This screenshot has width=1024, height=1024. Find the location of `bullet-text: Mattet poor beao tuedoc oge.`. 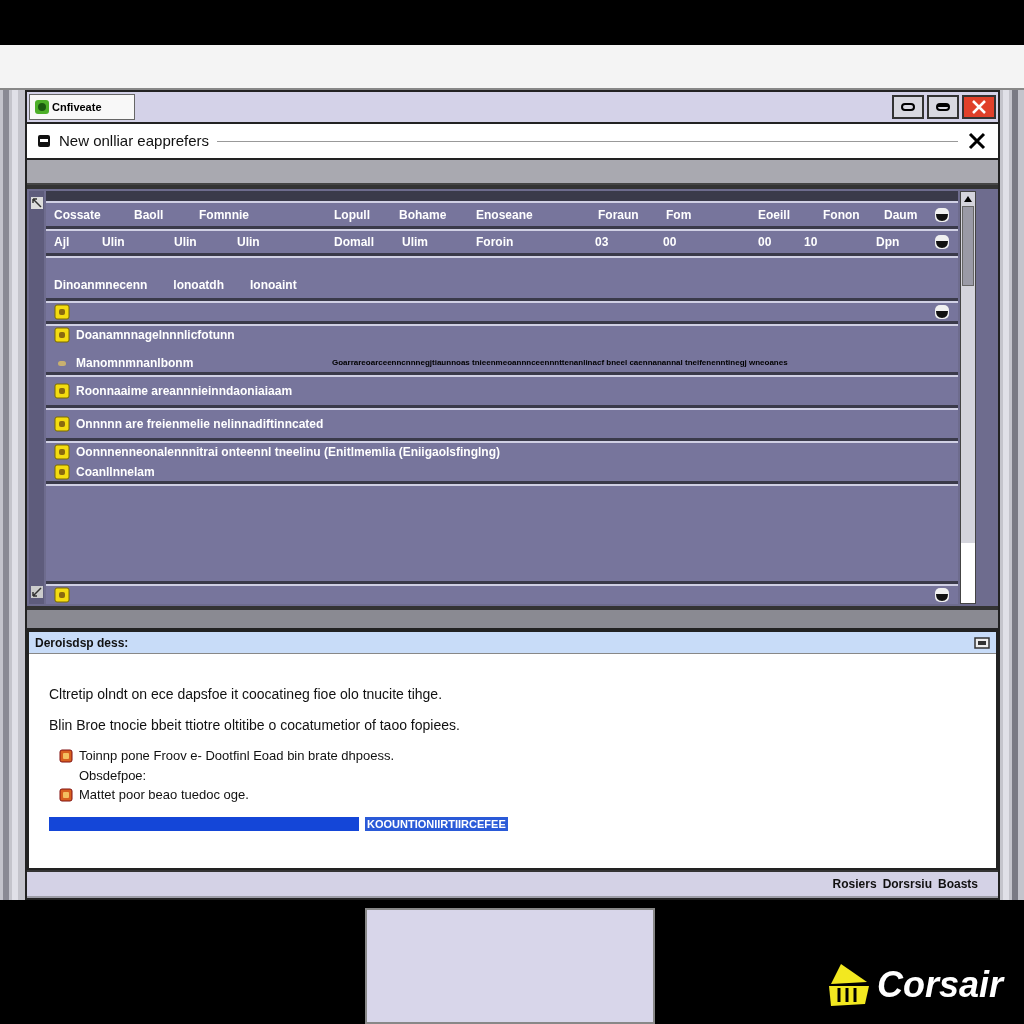

bullet-text: Mattet poor beao tuedoc oge. is located at coordinates (164, 795).